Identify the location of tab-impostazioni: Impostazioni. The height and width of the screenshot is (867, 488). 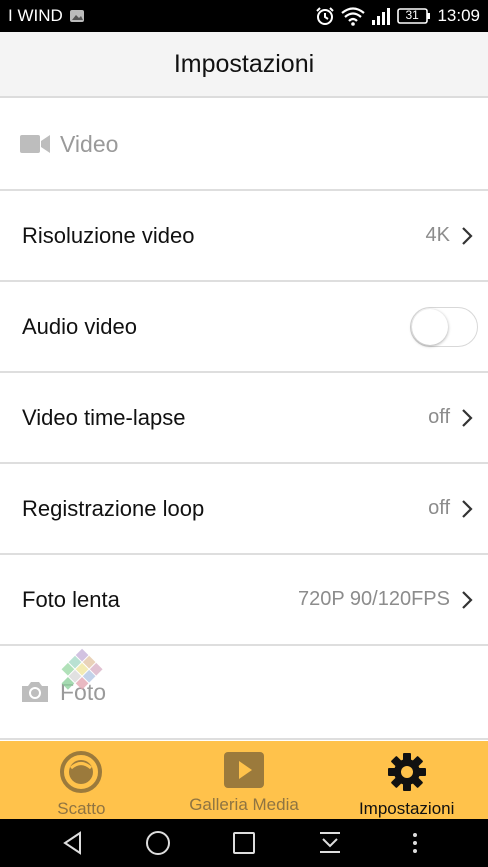
(406, 780).